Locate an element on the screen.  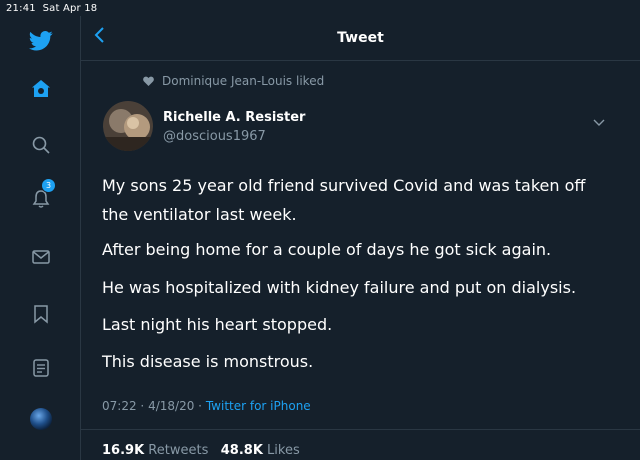
status-time: 21:41 is located at coordinates (21, 8).